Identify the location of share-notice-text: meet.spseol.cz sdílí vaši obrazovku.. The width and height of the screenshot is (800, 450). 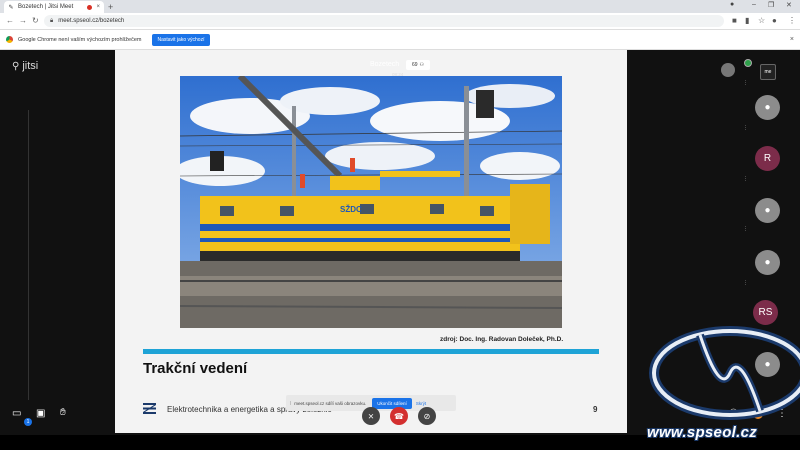
(330, 403).